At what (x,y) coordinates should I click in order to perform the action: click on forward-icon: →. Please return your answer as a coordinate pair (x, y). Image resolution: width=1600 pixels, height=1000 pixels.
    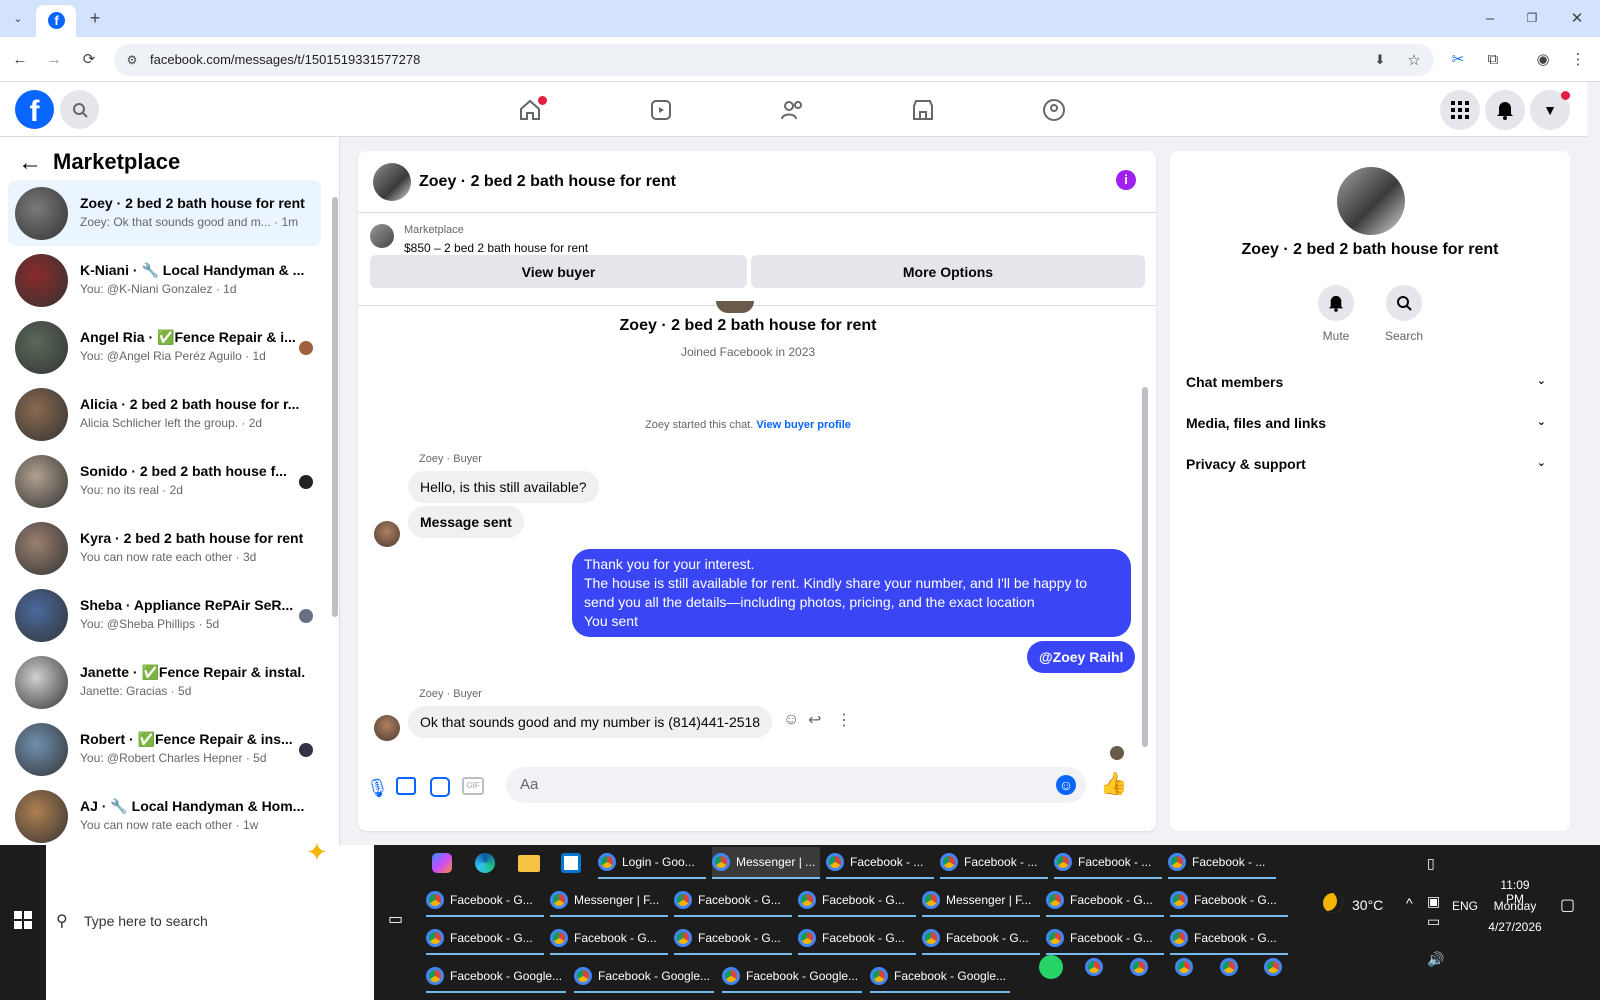
    Looking at the image, I should click on (54, 59).